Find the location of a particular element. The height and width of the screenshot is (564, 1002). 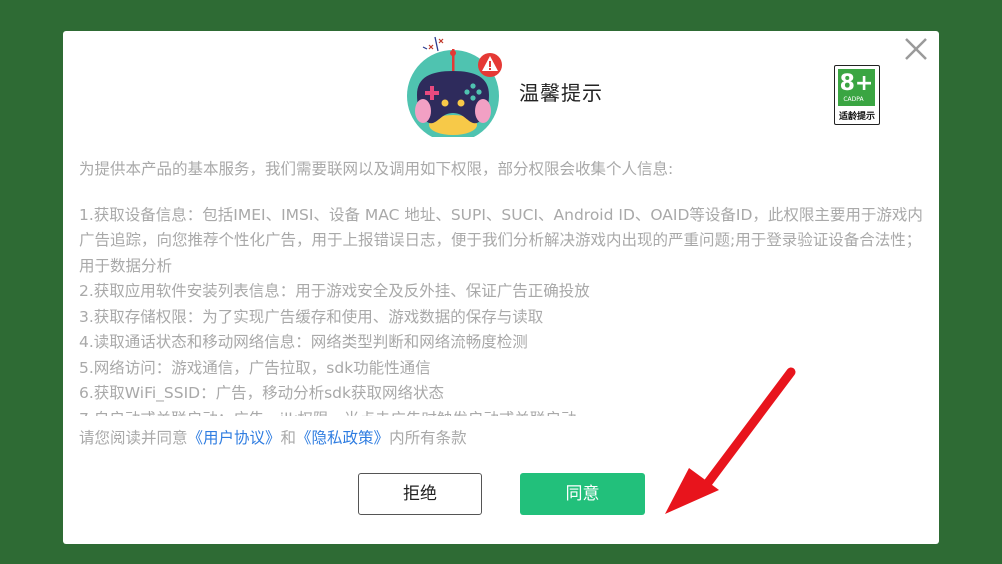

refuse-button: 拒绝 is located at coordinates (420, 494).